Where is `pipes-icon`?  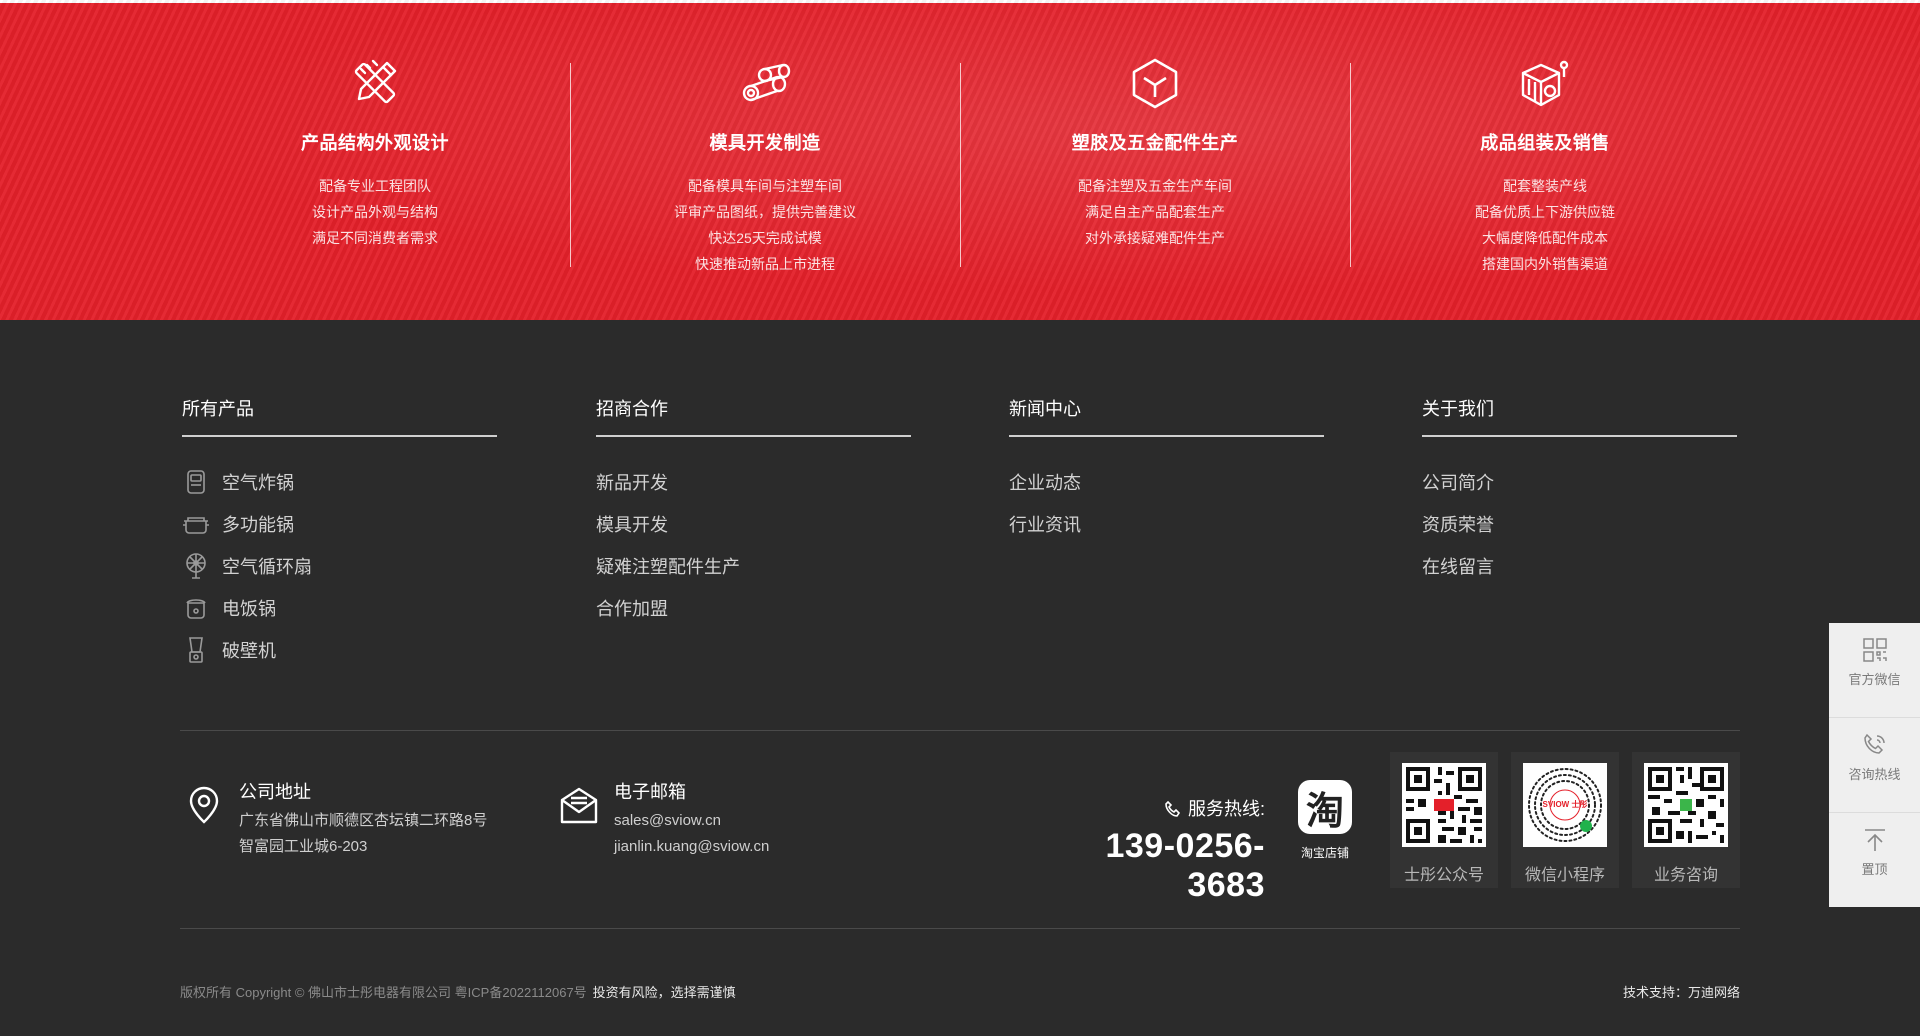
pipes-icon is located at coordinates (766, 82).